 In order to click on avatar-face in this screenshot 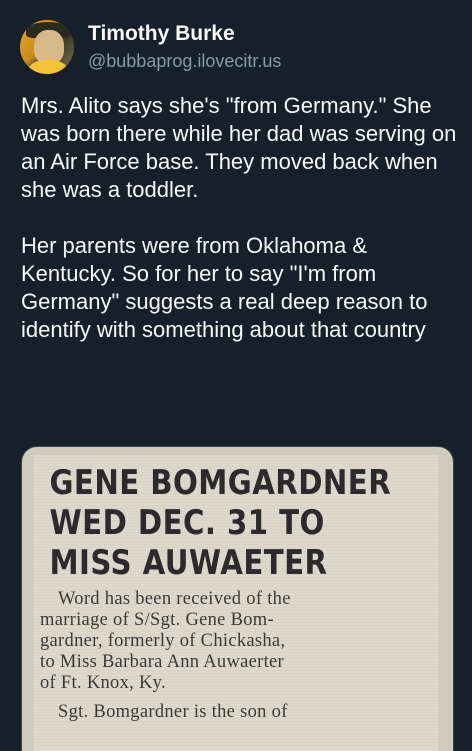, I will do `click(49, 47)`.